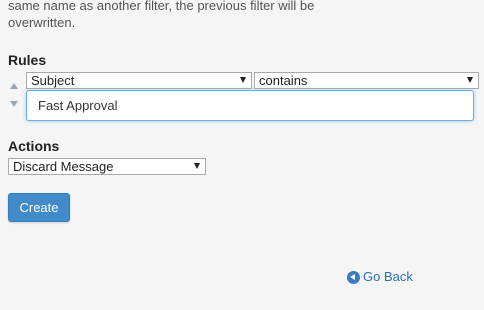 The height and width of the screenshot is (310, 484). What do you see at coordinates (139, 80) in the screenshot?
I see `rule-field-select: Subject` at bounding box center [139, 80].